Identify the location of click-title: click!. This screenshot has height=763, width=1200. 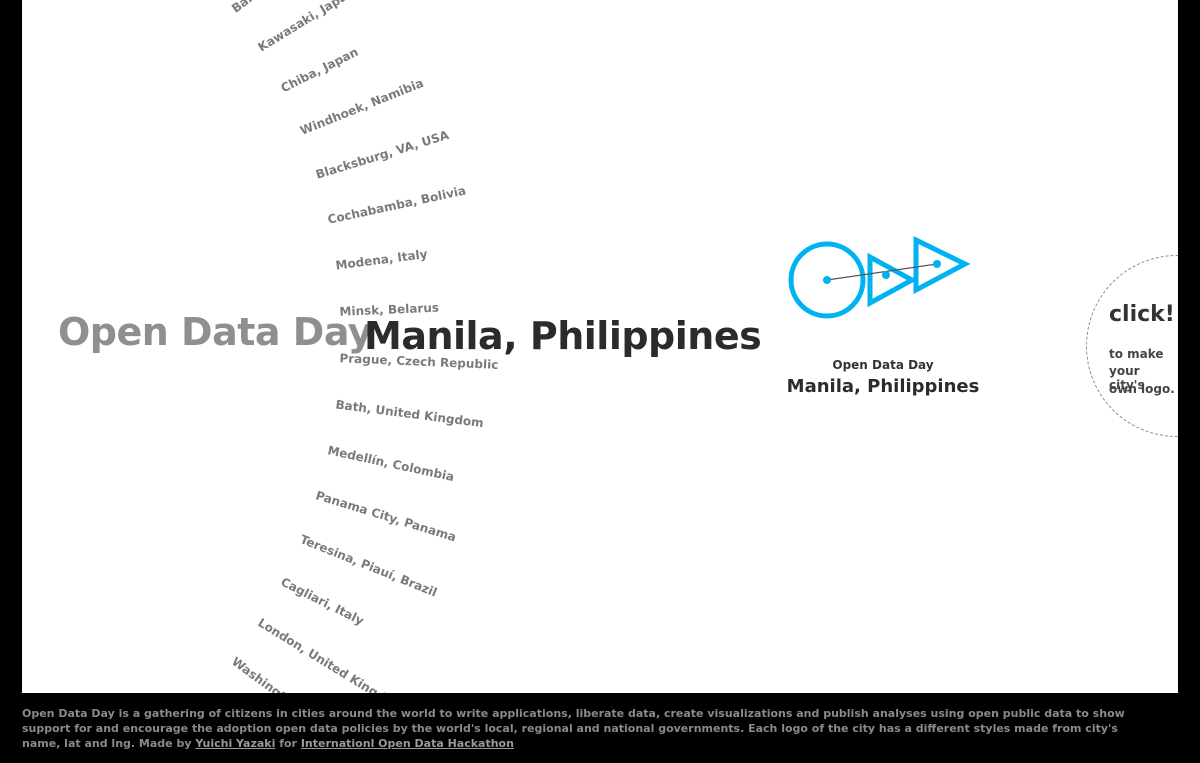
(1142, 314).